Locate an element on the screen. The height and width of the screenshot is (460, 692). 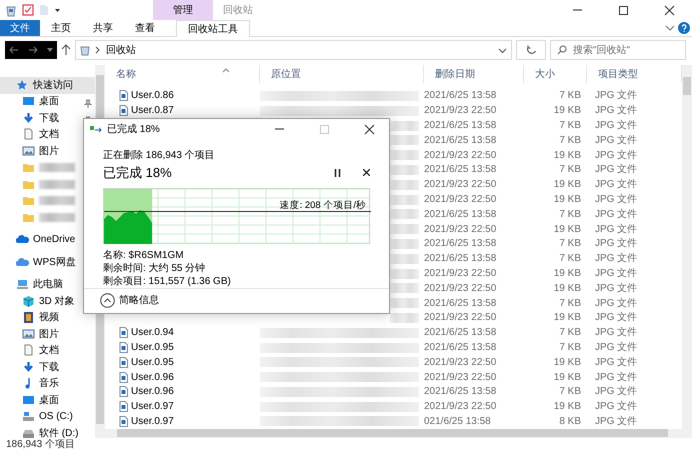
ribbon-tab: 查看 is located at coordinates (145, 28).